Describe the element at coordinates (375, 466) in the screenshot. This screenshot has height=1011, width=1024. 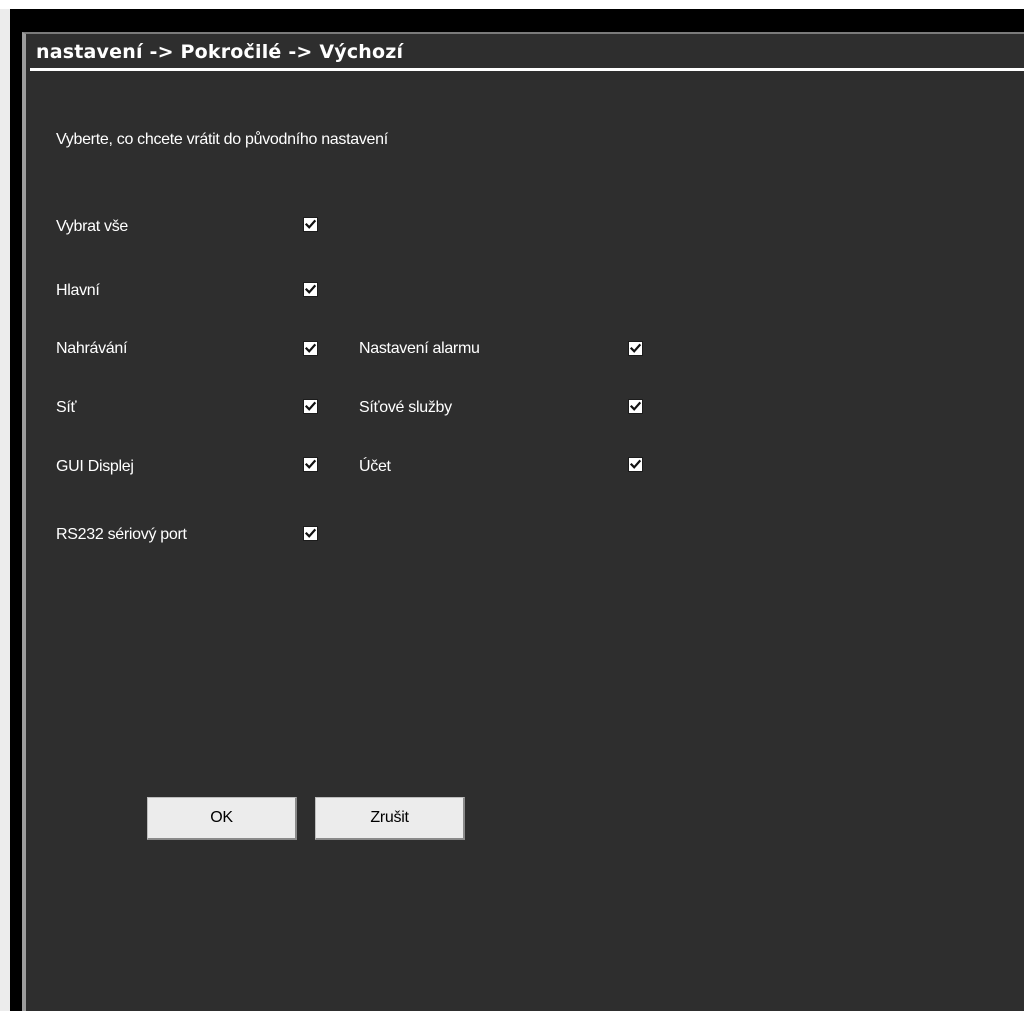
I see `account-label: Účet` at that location.